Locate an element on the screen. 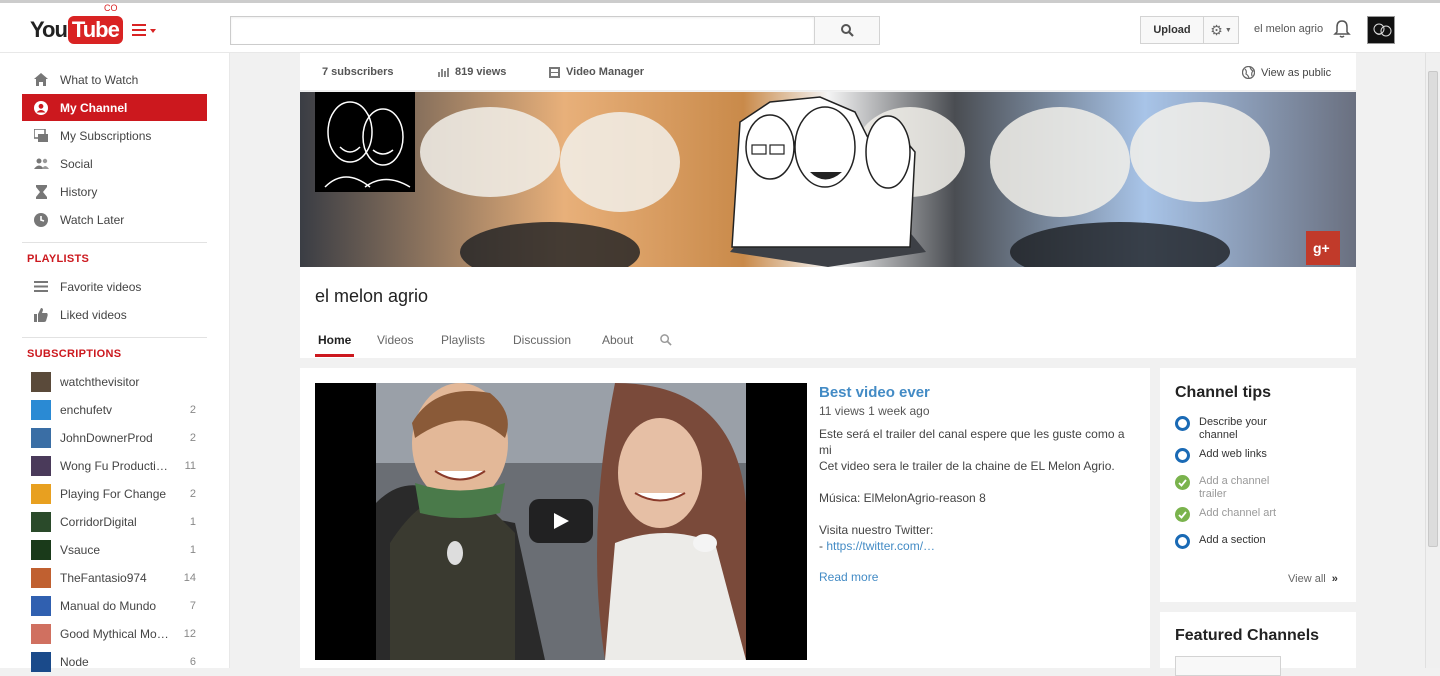 Image resolution: width=1440 pixels, height=676 pixels. guide-menu-button is located at coordinates (145, 31).